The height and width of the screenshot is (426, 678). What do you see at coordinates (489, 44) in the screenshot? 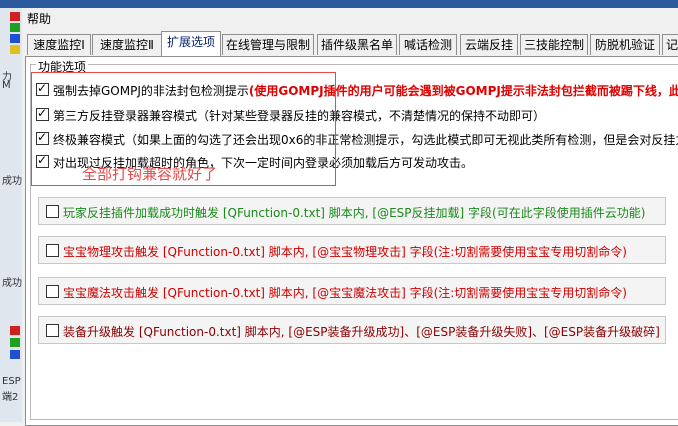
I see `tab-cloud-anticheat: 云端反挂` at bounding box center [489, 44].